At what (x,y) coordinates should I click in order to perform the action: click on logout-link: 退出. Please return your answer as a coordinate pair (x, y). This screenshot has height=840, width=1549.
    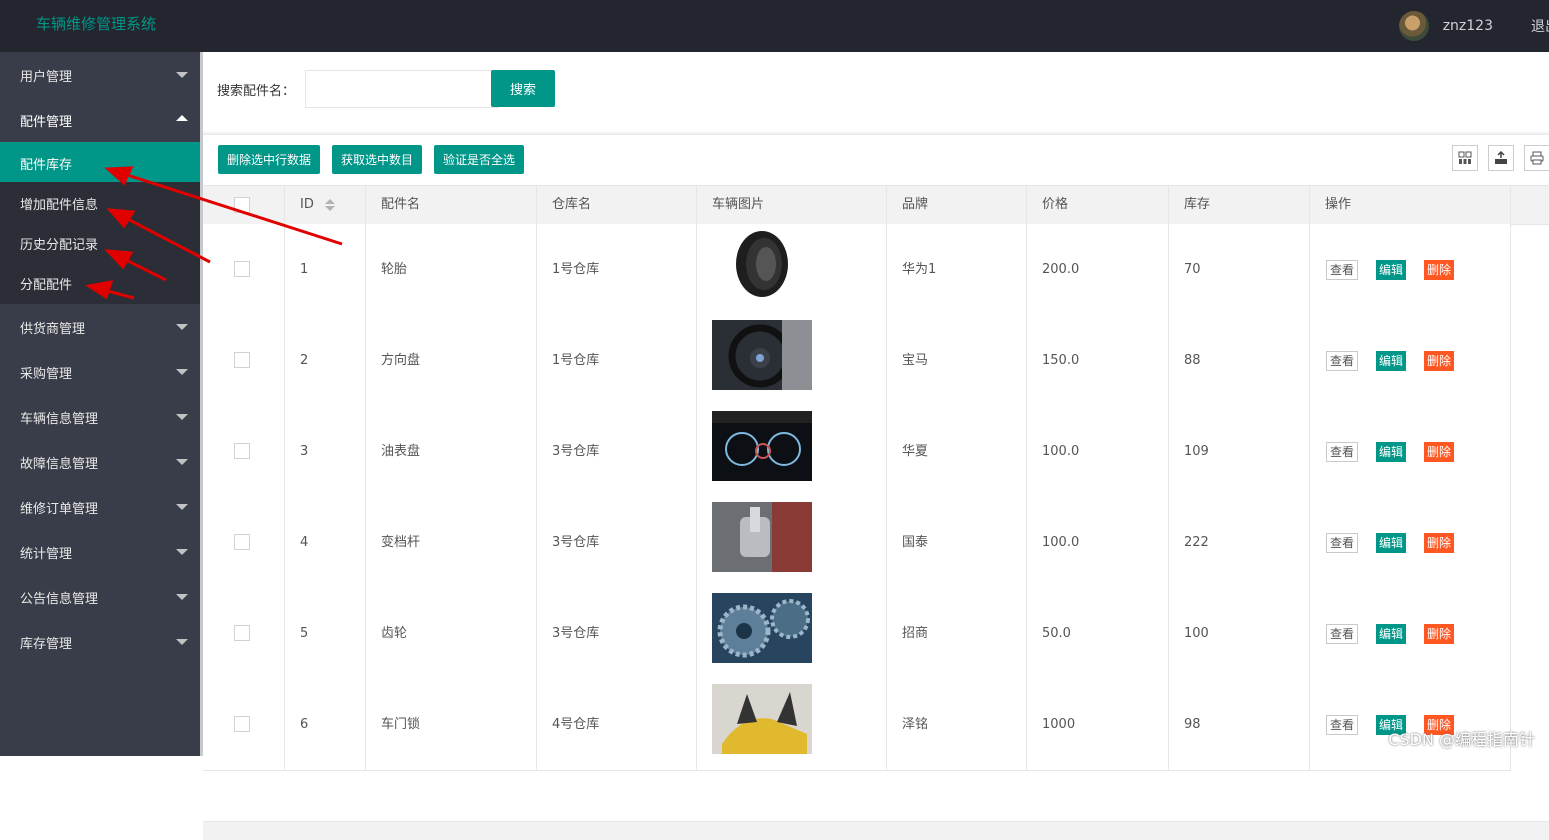
    Looking at the image, I should click on (1540, 26).